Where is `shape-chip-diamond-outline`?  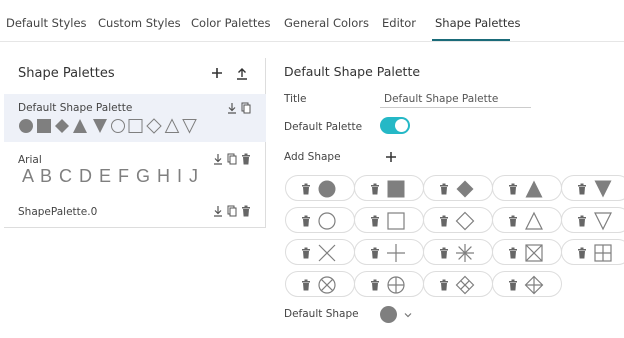 shape-chip-diamond-outline is located at coordinates (458, 220).